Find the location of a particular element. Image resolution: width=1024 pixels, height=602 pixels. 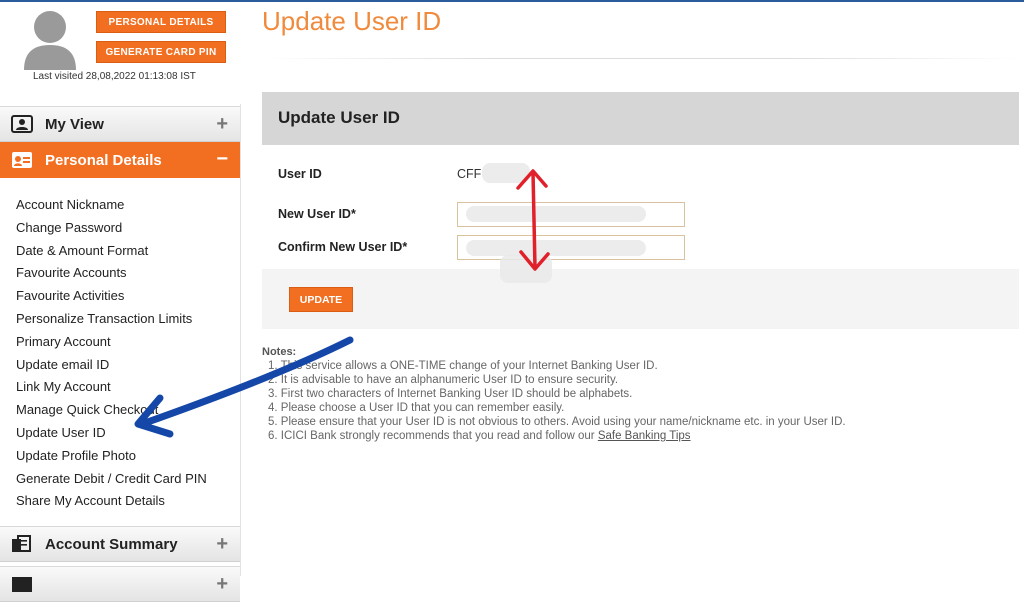

sidebar-item-quick-checkout: Manage Quick Checkout is located at coordinates (111, 410).